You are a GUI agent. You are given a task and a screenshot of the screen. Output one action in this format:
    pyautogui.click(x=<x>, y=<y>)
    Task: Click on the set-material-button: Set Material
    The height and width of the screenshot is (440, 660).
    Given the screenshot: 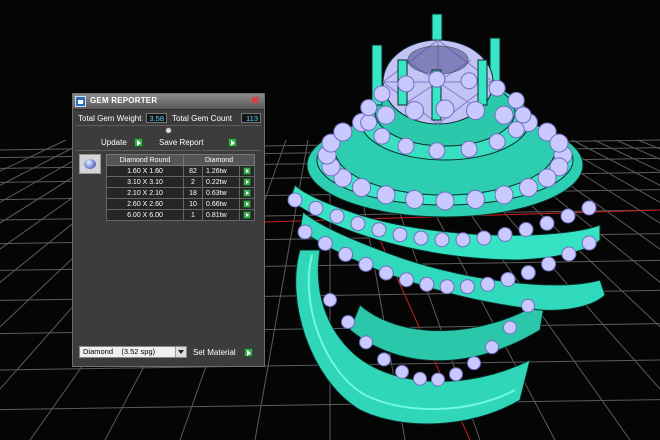 What is the action you would take?
    pyautogui.click(x=214, y=352)
    